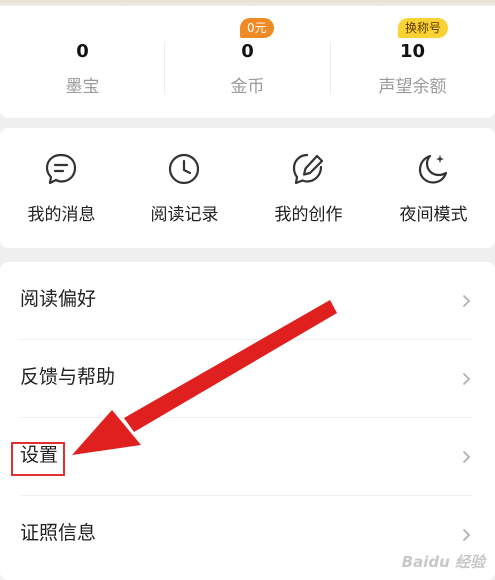 Image resolution: width=495 pixels, height=580 pixels. What do you see at coordinates (204, 377) in the screenshot?
I see `annotation-arrow` at bounding box center [204, 377].